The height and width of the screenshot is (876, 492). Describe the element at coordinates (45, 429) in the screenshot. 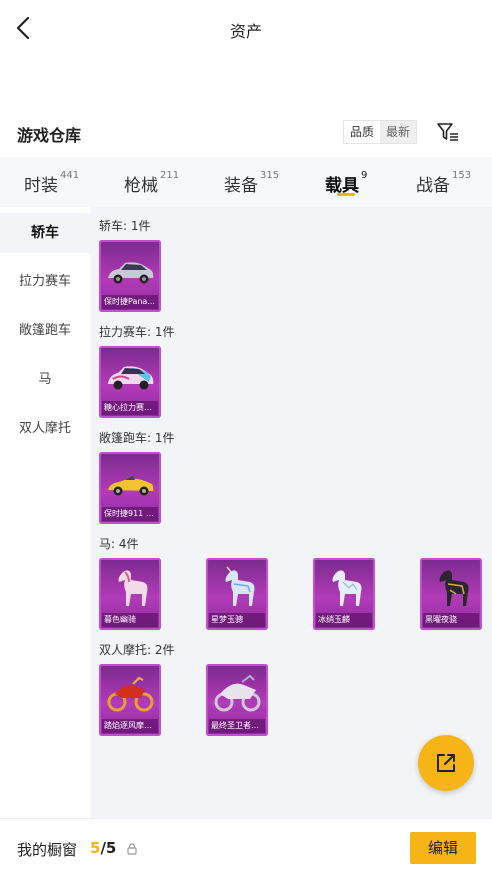

I see `sidebar-item-motorcycle: 双人摩托` at that location.